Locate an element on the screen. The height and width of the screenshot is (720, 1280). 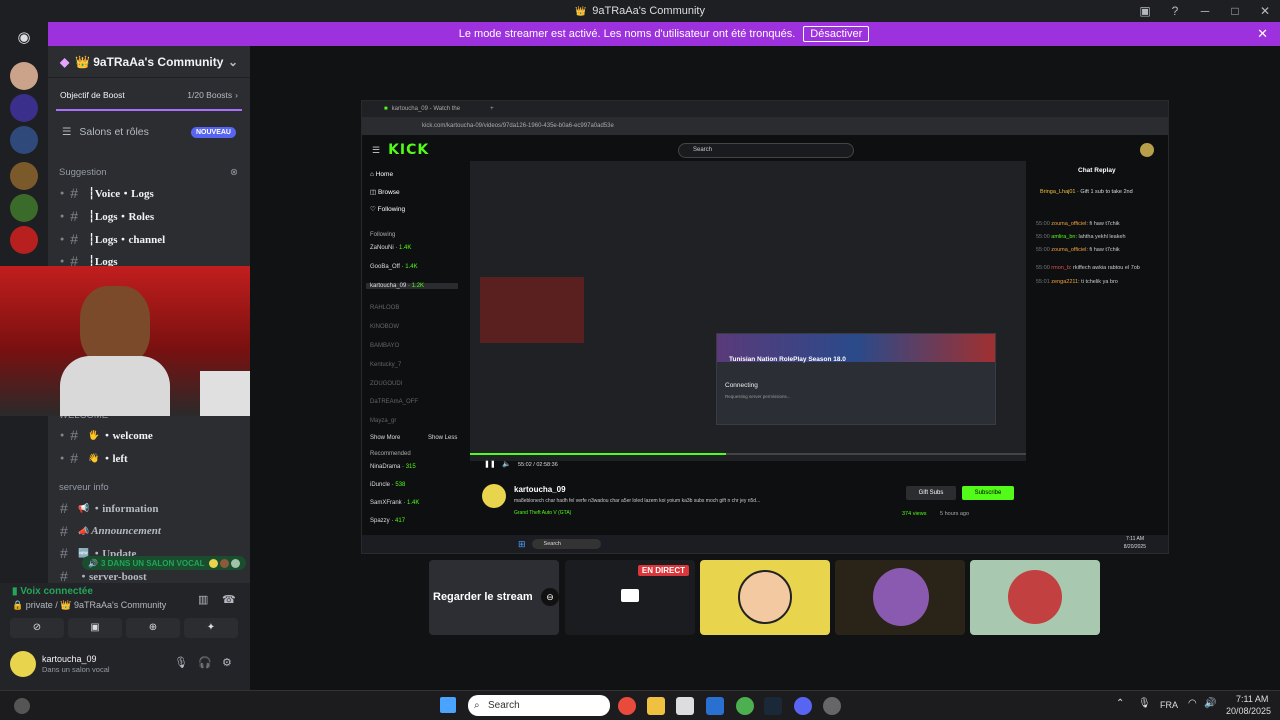
offline-item: Mayza_gr is located at coordinates (383, 421).